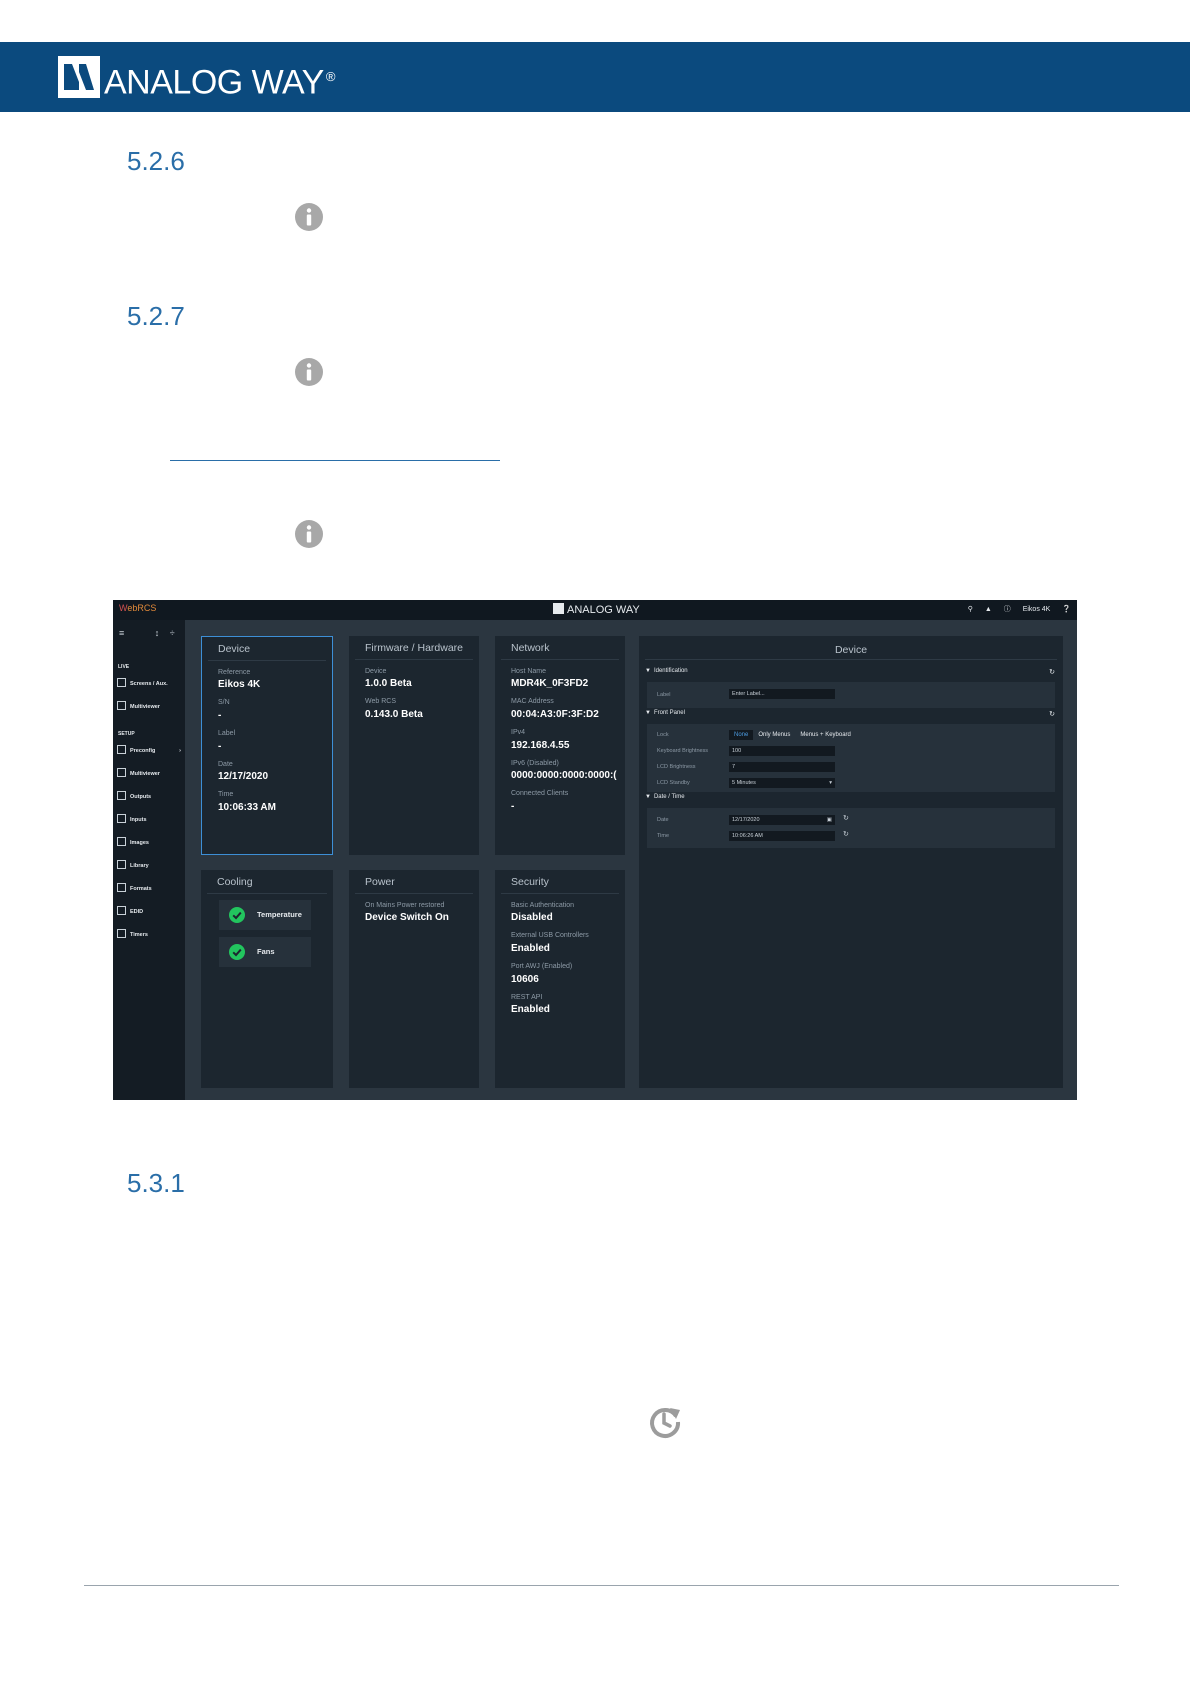 This screenshot has width=1191, height=1684. Describe the element at coordinates (156, 161) in the screenshot. I see `section-heading-526: 5.2.6` at that location.